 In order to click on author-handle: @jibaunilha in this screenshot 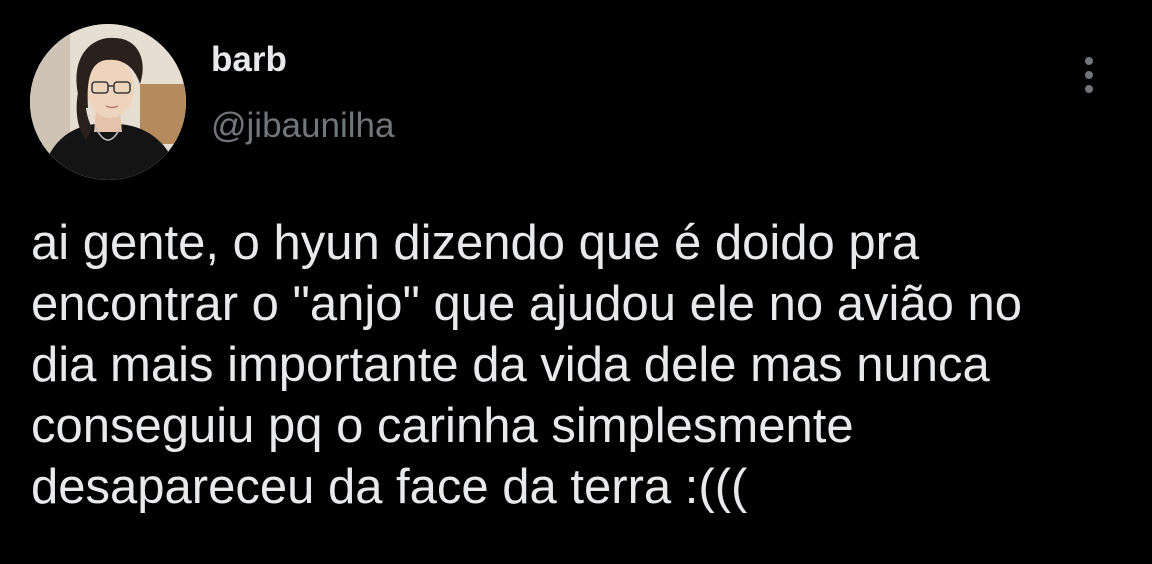, I will do `click(302, 126)`.